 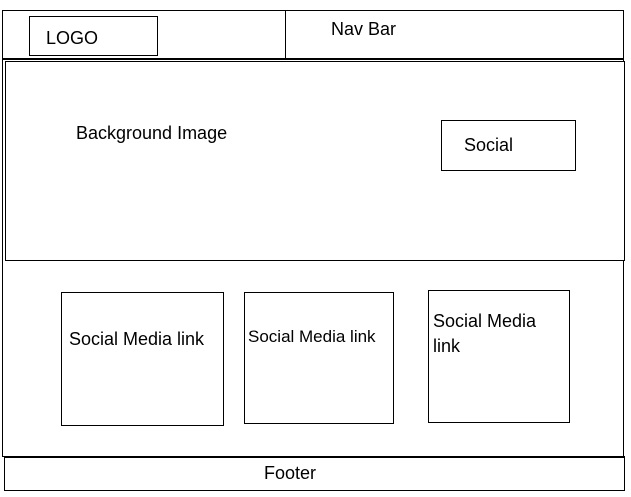 I want to click on footer-label: Footer, so click(x=290, y=473).